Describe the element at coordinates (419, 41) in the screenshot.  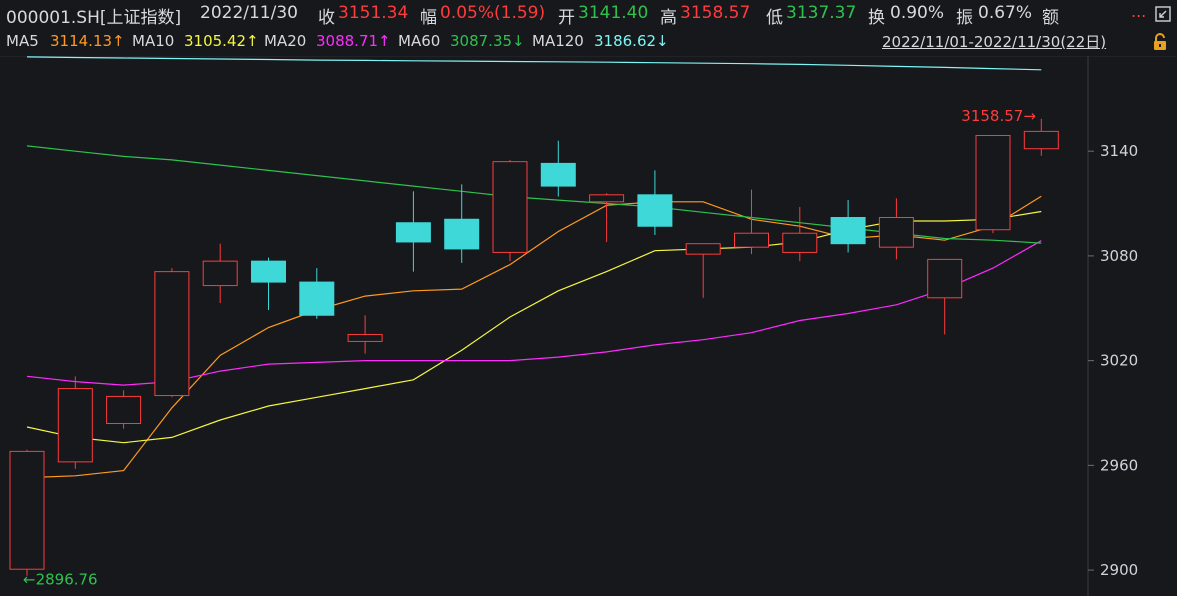
I see `ma60-label: MA60` at that location.